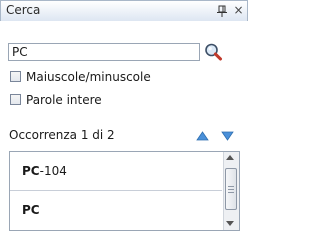 The width and height of the screenshot is (320, 250). Describe the element at coordinates (53, 171) in the screenshot. I see `item-text: -104` at that location.